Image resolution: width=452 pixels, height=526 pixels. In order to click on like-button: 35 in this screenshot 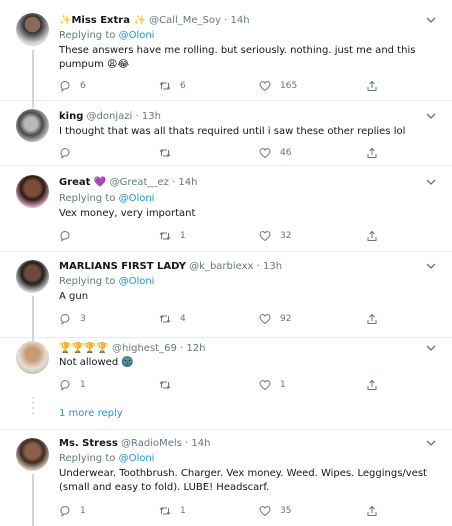, I will do `click(275, 511)`.